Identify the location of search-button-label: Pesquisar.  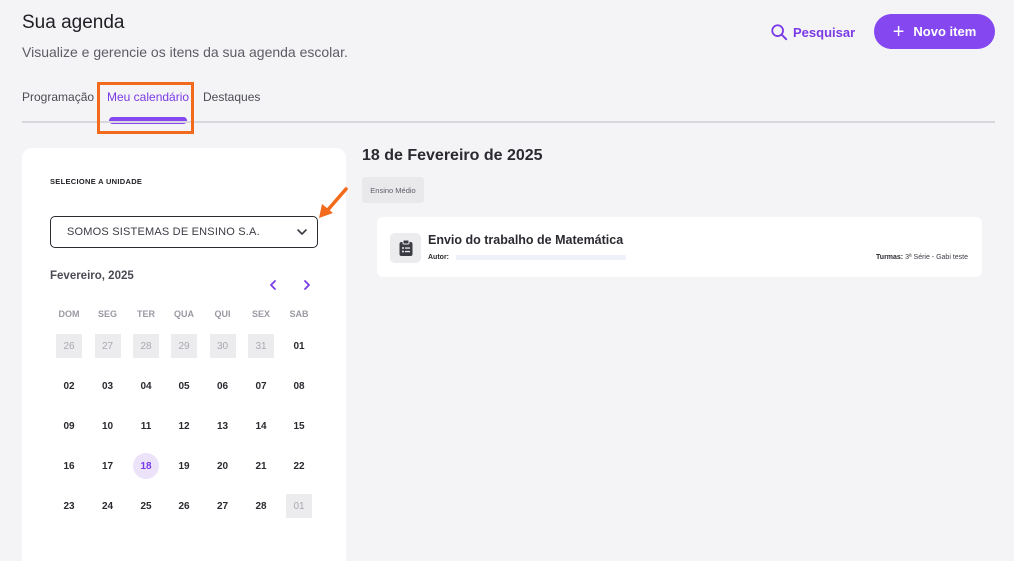
(824, 32).